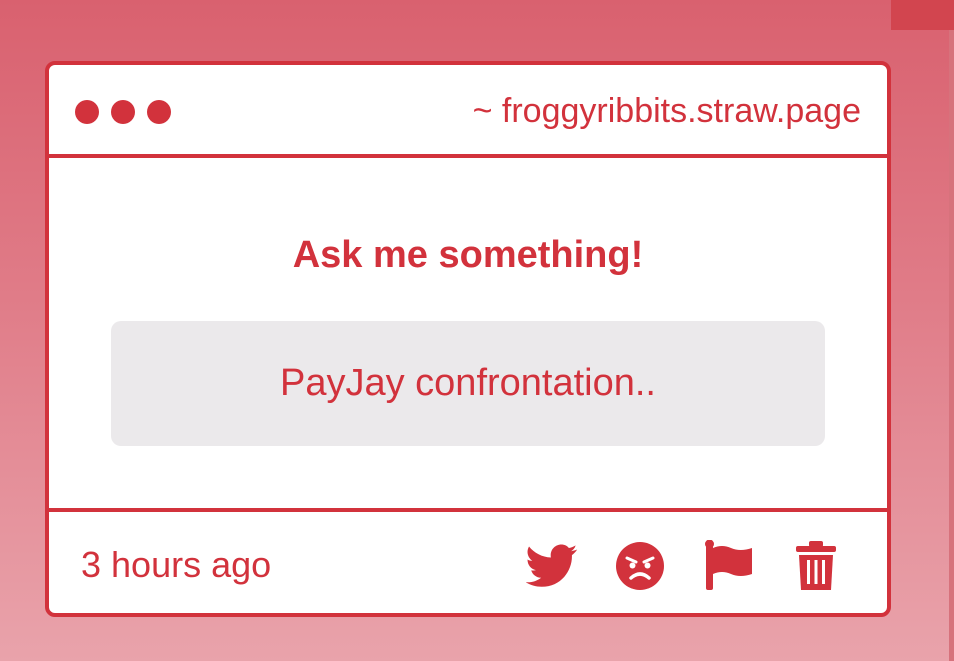 This screenshot has width=954, height=661. I want to click on timestamp: 3 hours ago, so click(176, 564).